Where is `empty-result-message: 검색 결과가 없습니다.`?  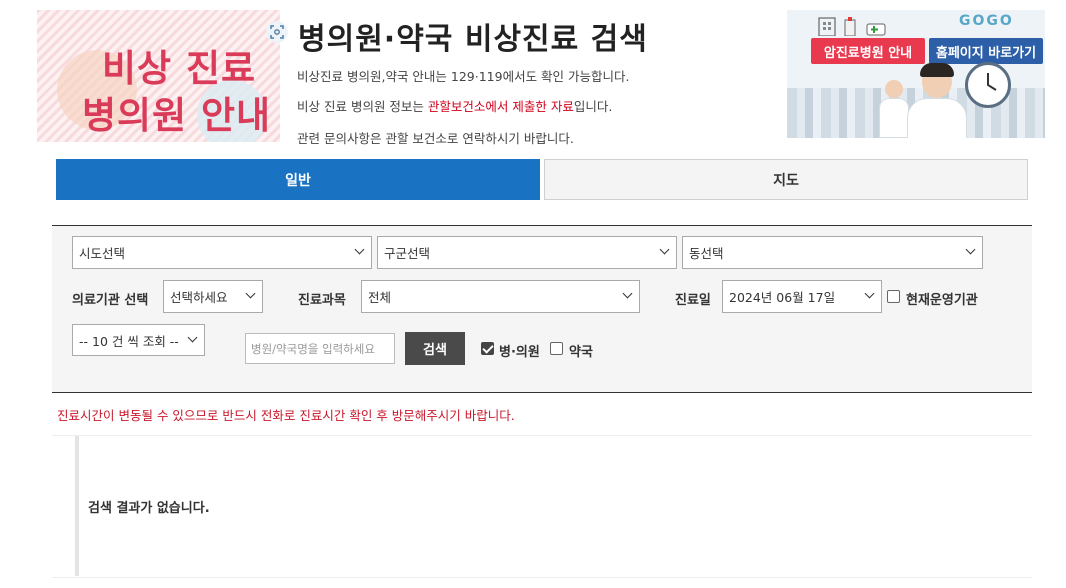 empty-result-message: 검색 결과가 없습니다. is located at coordinates (149, 508).